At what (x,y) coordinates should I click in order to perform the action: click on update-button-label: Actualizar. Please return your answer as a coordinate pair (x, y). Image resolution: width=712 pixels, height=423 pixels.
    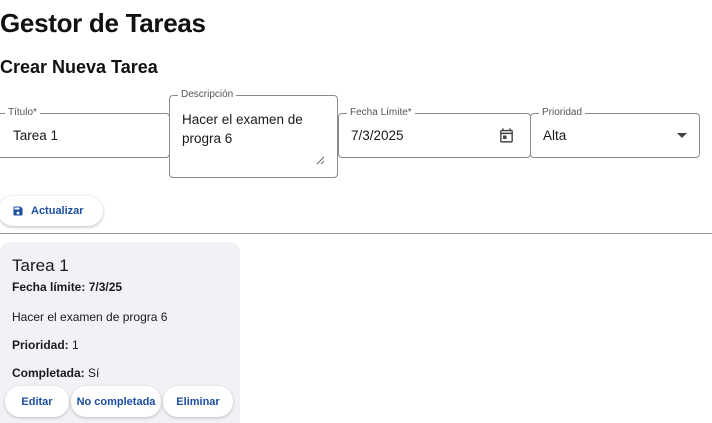
    Looking at the image, I should click on (57, 211).